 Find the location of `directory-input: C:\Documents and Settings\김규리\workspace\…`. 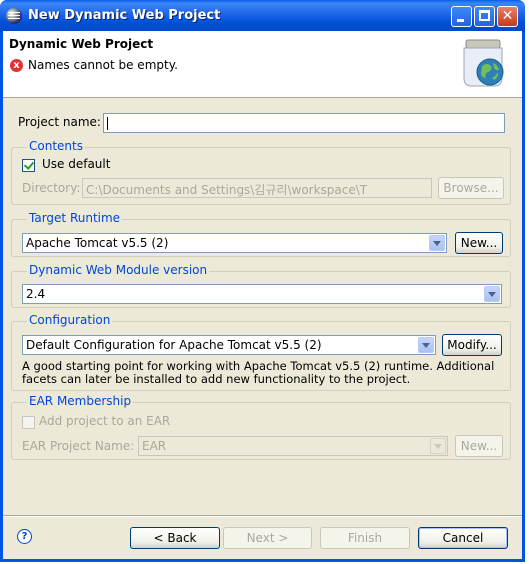

directory-input: C:\Documents and Settings\김규리\workspace\… is located at coordinates (257, 188).